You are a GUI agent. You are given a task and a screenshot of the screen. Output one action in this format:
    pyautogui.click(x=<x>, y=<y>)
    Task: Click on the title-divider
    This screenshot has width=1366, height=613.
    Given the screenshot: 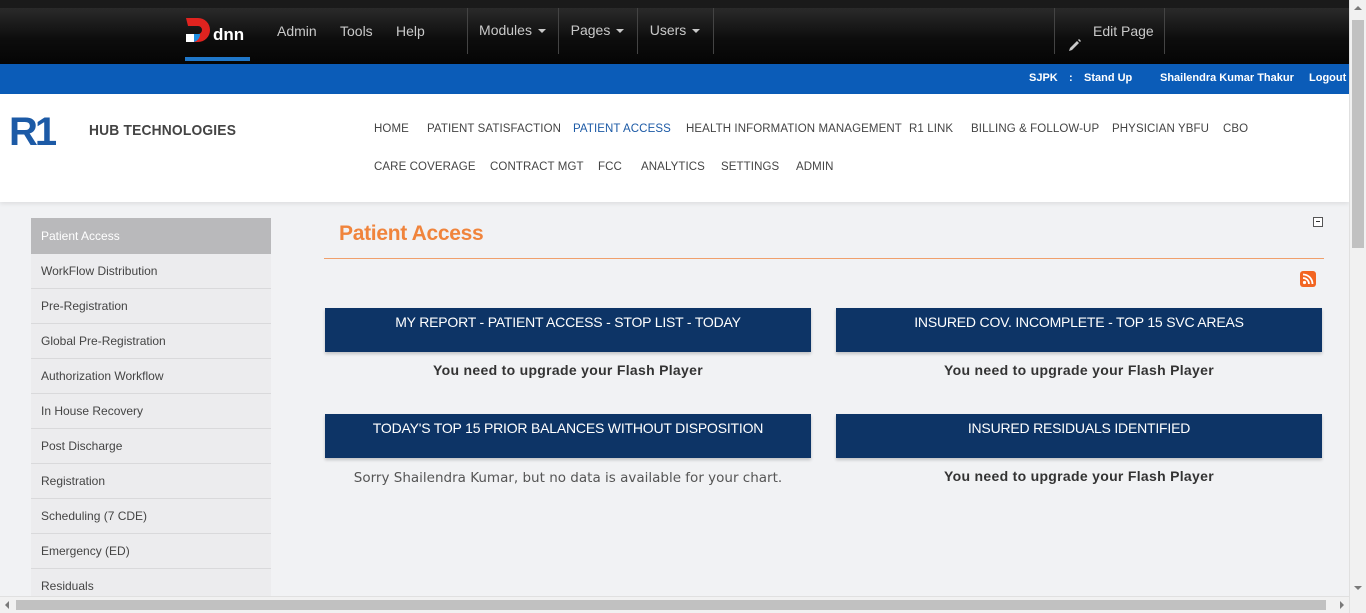 What is the action you would take?
    pyautogui.click(x=824, y=258)
    